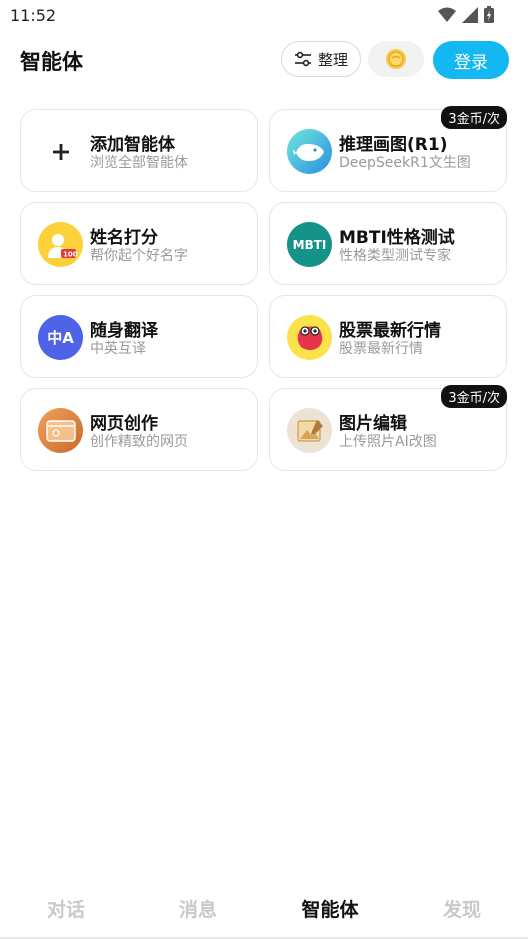  I want to click on battery-icon, so click(489, 14).